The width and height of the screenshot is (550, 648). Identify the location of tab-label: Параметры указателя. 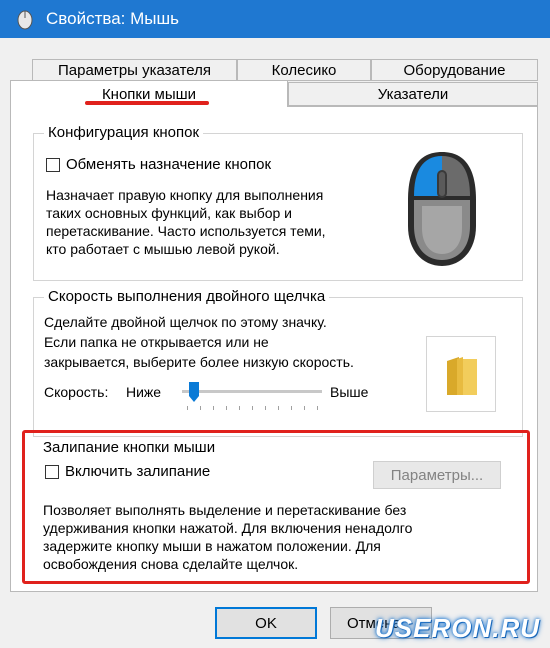
(134, 70).